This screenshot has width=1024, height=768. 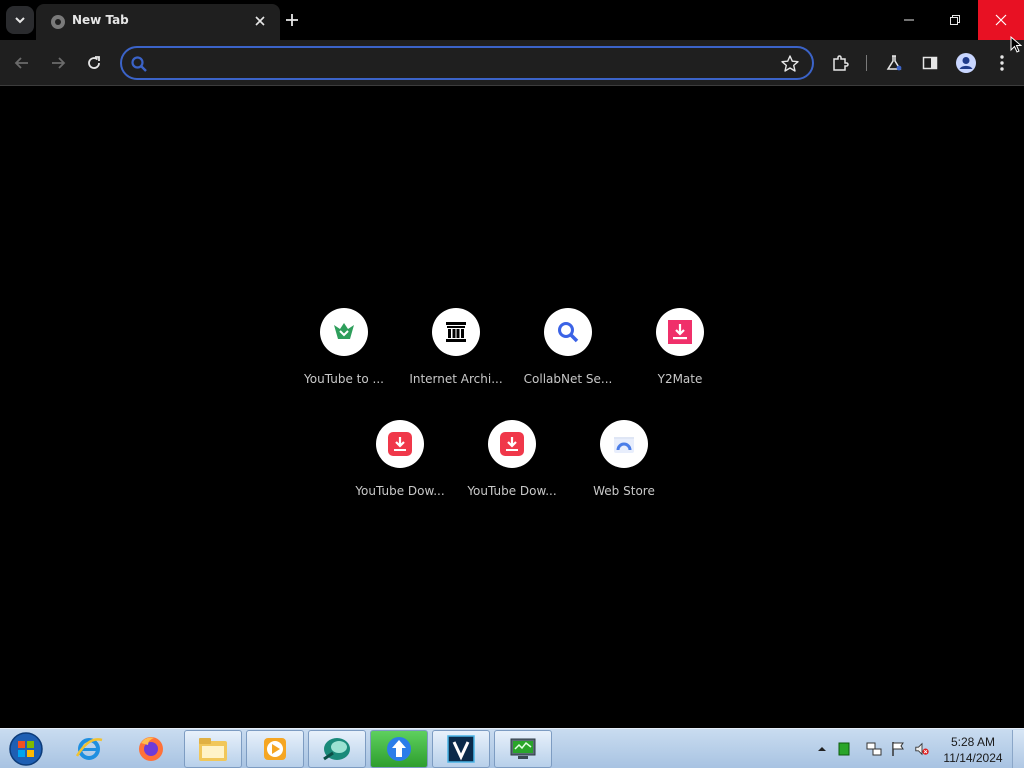 What do you see at coordinates (790, 64) in the screenshot?
I see `bookmark-star-icon` at bounding box center [790, 64].